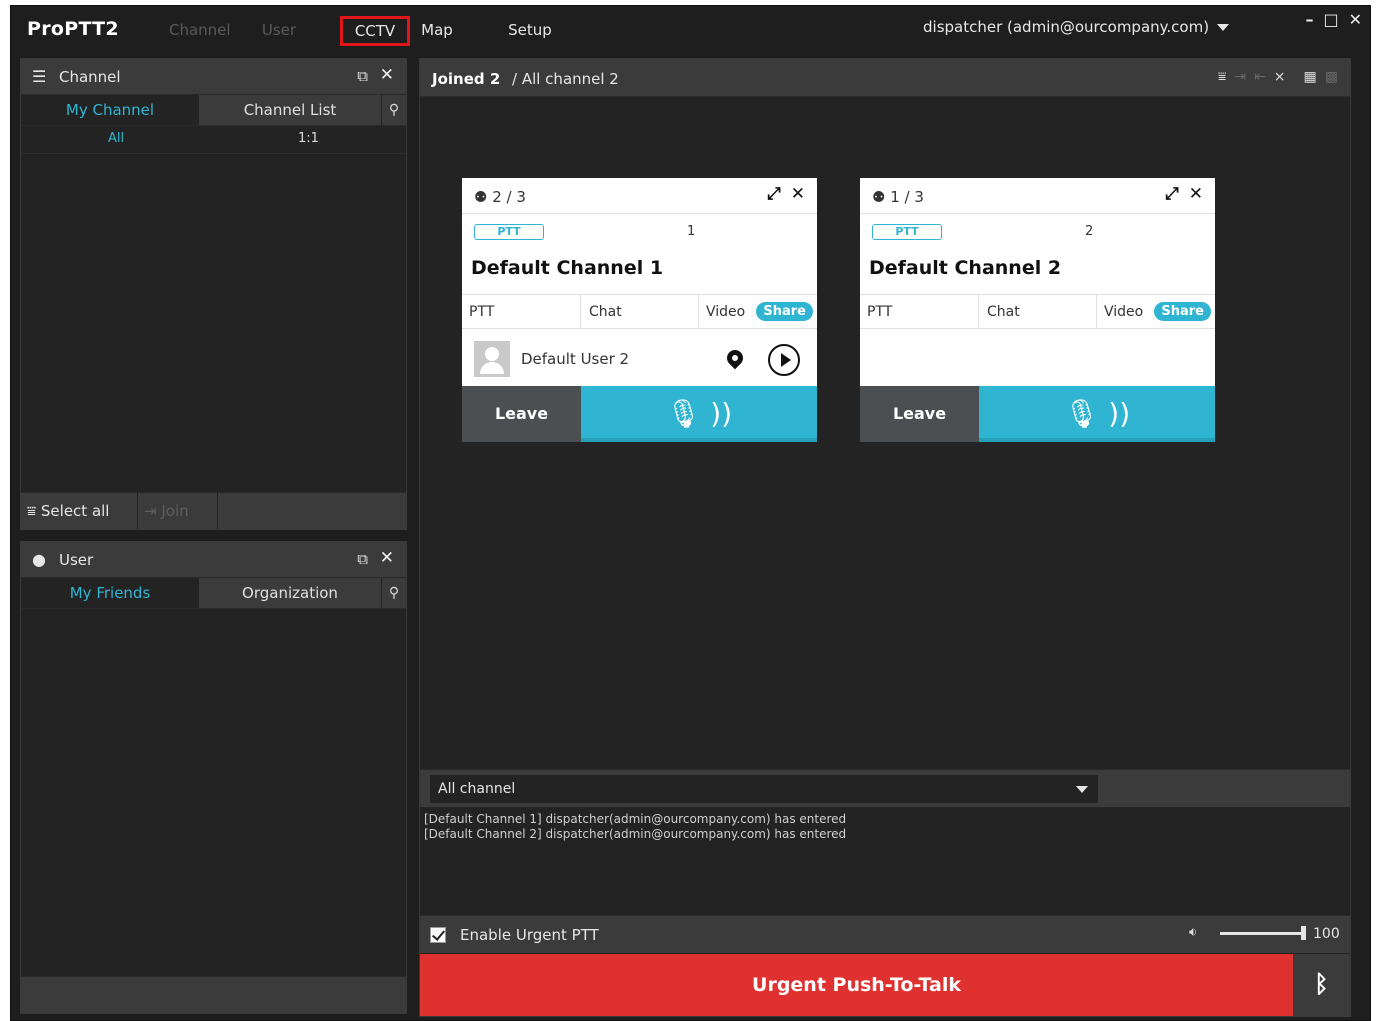  What do you see at coordinates (308, 139) in the screenshot?
I see `filter-one-to-one: 1:1` at bounding box center [308, 139].